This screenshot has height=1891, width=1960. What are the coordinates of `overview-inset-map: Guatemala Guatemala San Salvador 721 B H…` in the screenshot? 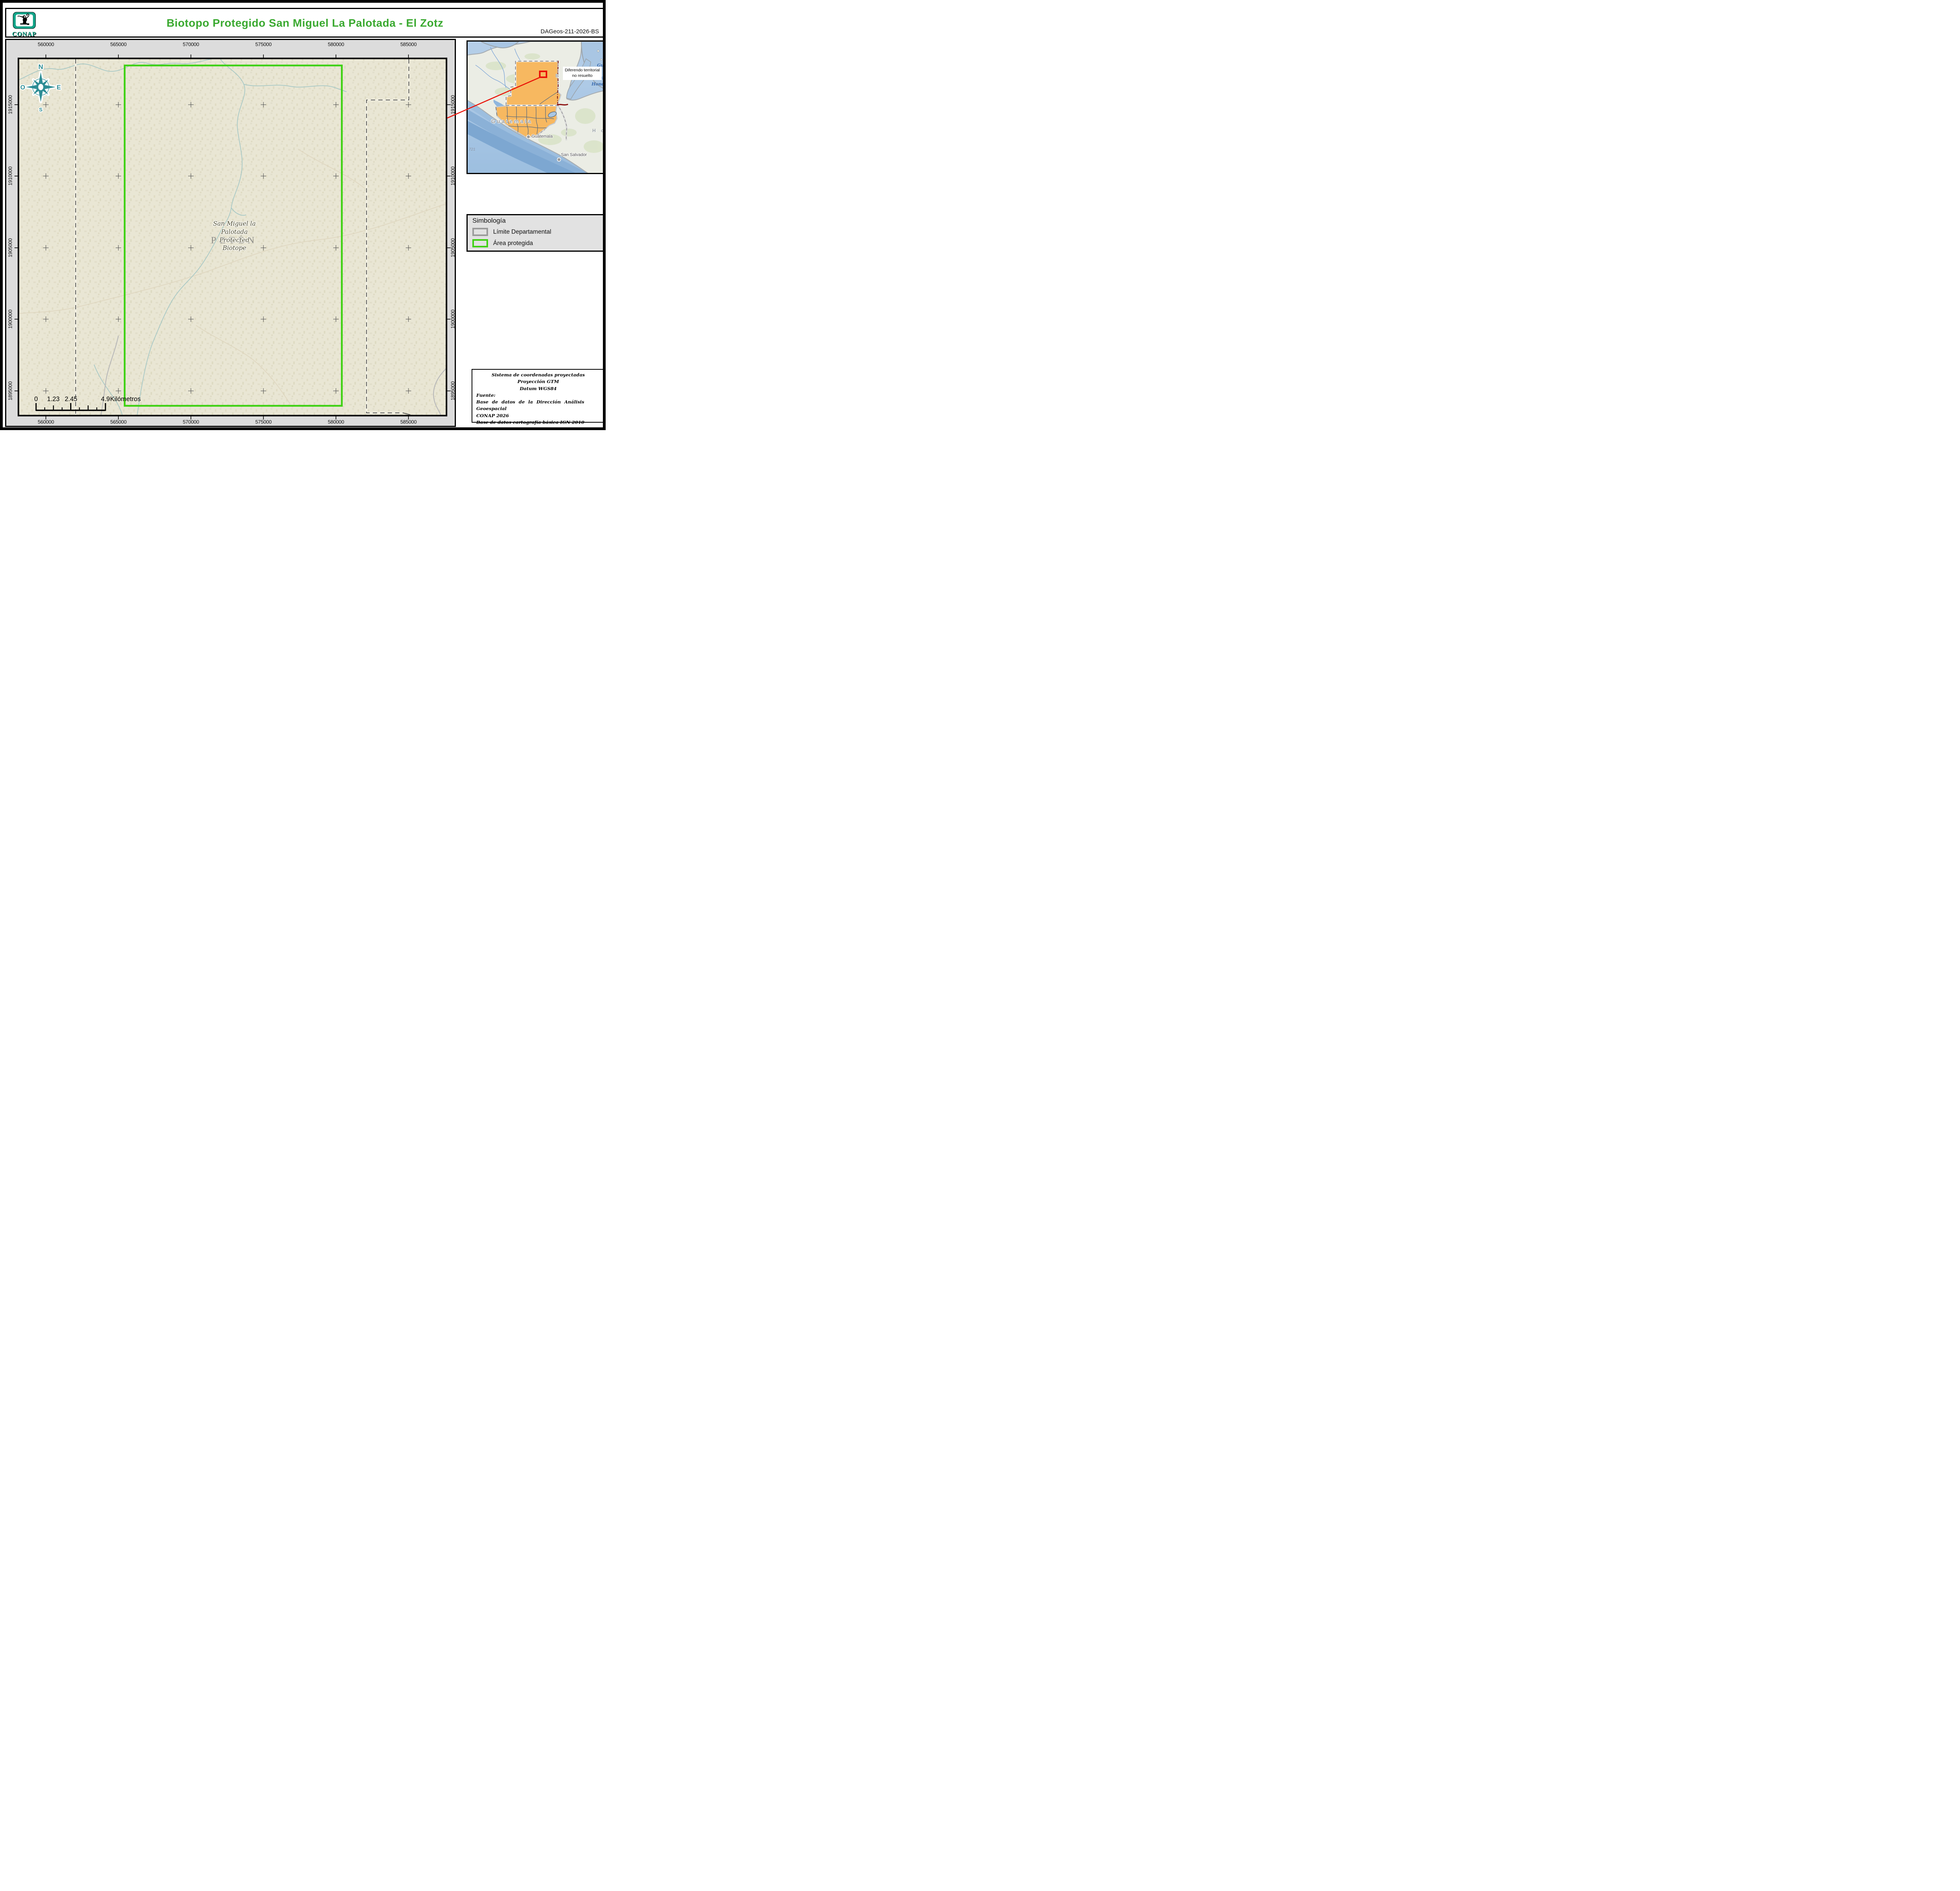 It's located at (535, 107).